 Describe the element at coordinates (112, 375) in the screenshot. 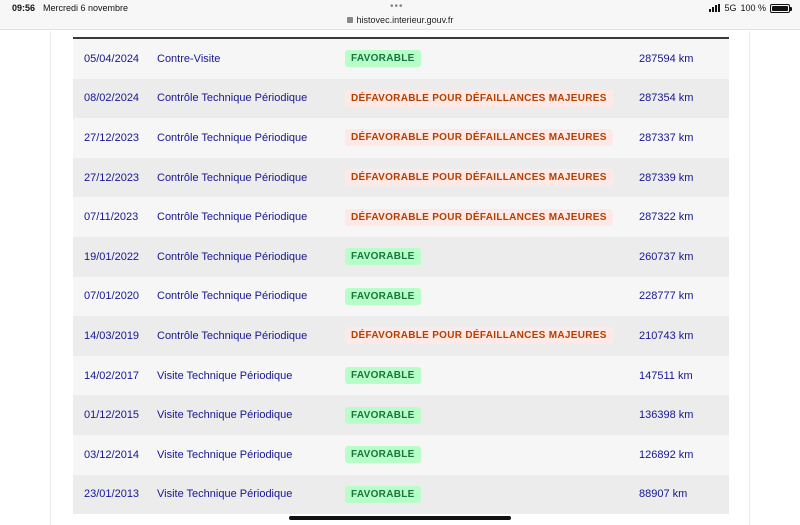

I see `row-date: 14/02/2017` at that location.